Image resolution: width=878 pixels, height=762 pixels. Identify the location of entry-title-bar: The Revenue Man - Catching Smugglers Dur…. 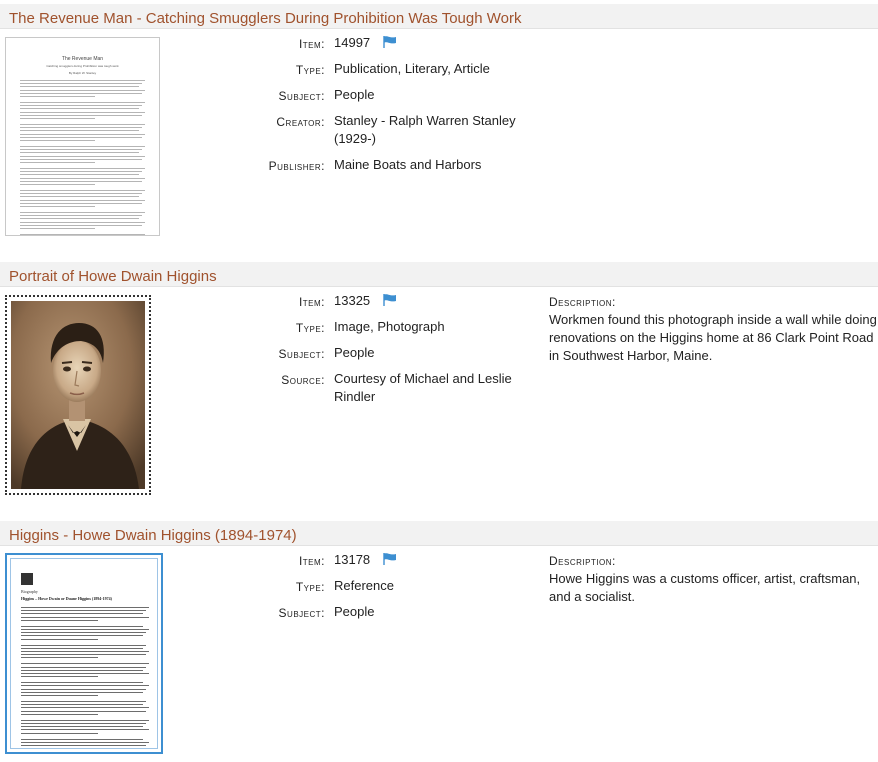
(439, 16).